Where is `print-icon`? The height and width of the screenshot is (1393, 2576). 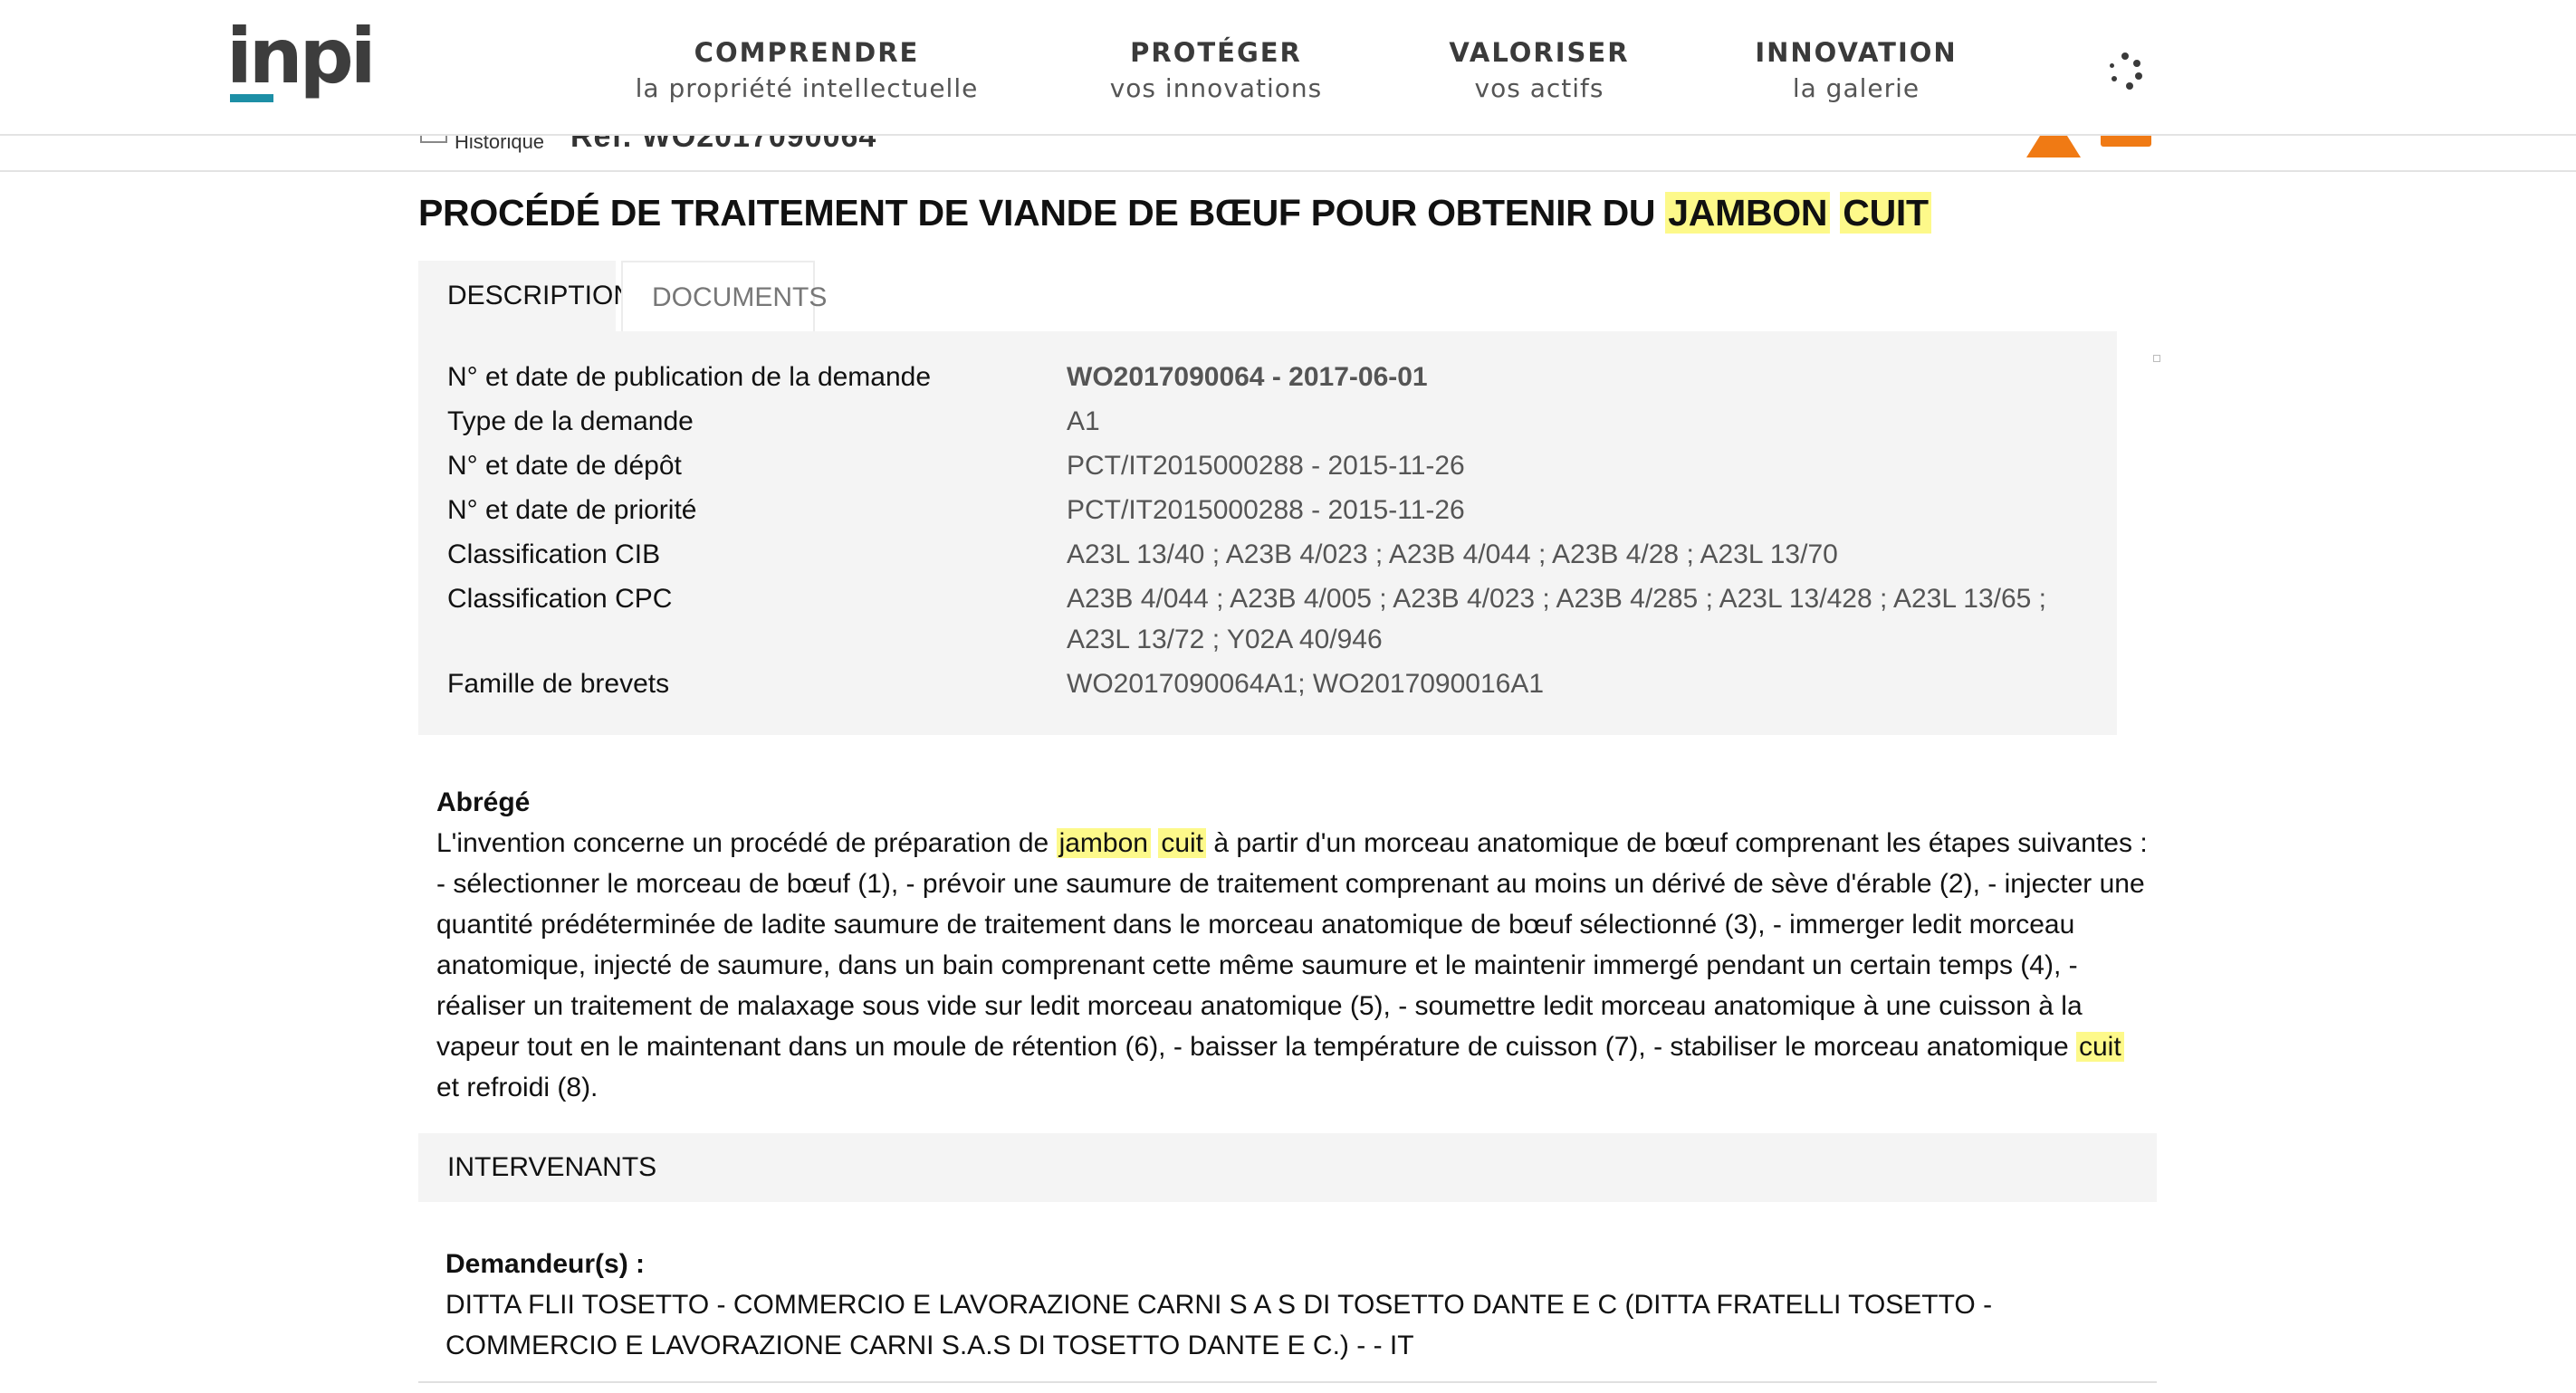
print-icon is located at coordinates (2126, 141).